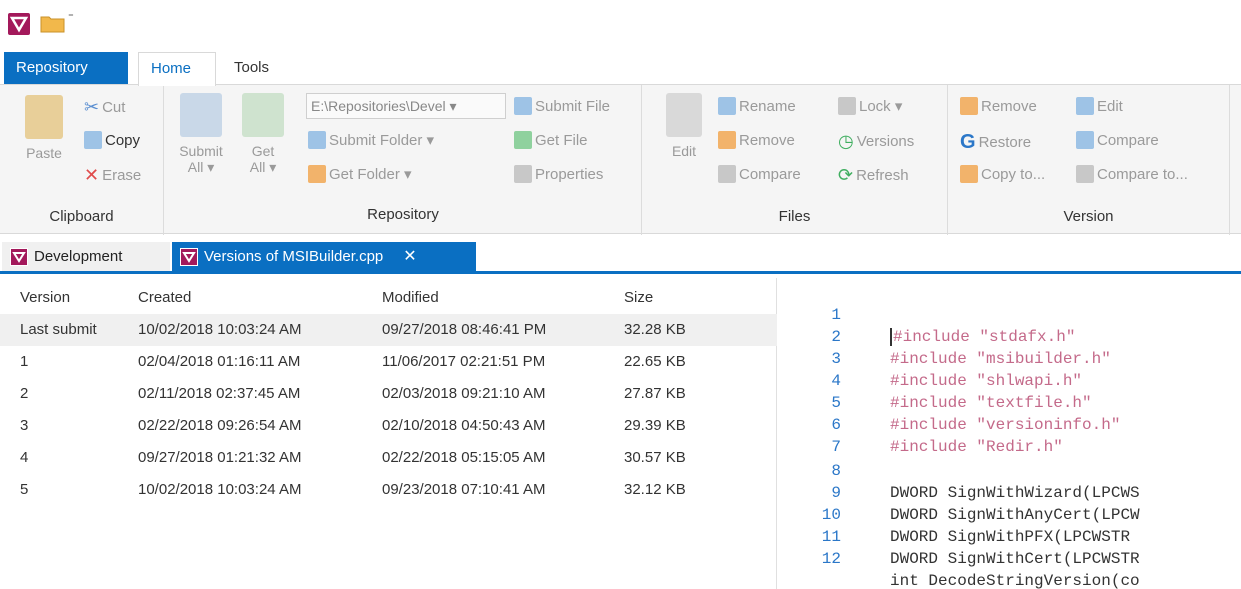 Image resolution: width=1241 pixels, height=589 pixels. What do you see at coordinates (523, 106) in the screenshot?
I see `submit-file-icon` at bounding box center [523, 106].